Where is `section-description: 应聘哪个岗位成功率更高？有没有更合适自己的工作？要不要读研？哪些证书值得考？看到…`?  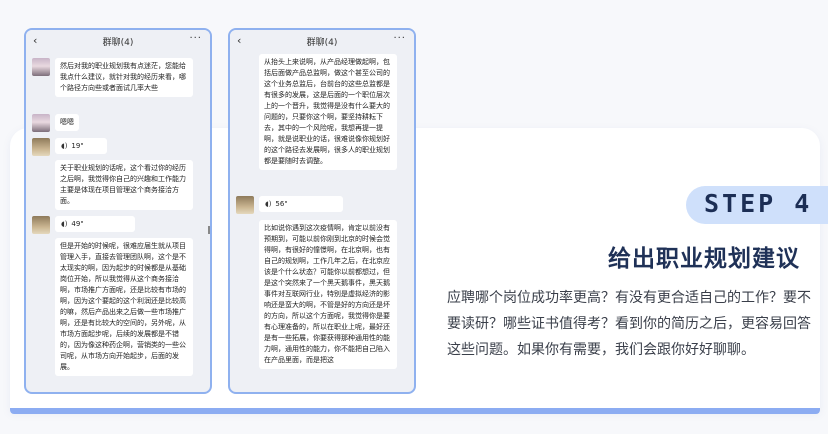 section-description: 应聘哪个岗位成功率更高？有没有更合适自己的工作？要不要读研？哪些证书值得考？看到… is located at coordinates (629, 324).